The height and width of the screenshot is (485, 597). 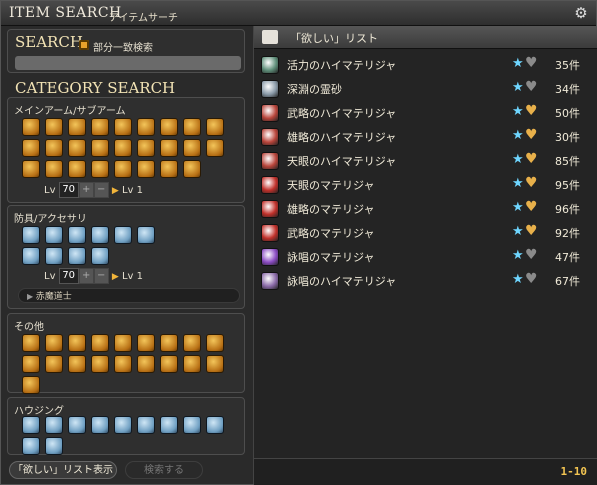 What do you see at coordinates (425, 233) in the screenshot?
I see `wishlist-row: 武略のマテリジャ ★ ♥ 92件` at bounding box center [425, 233].